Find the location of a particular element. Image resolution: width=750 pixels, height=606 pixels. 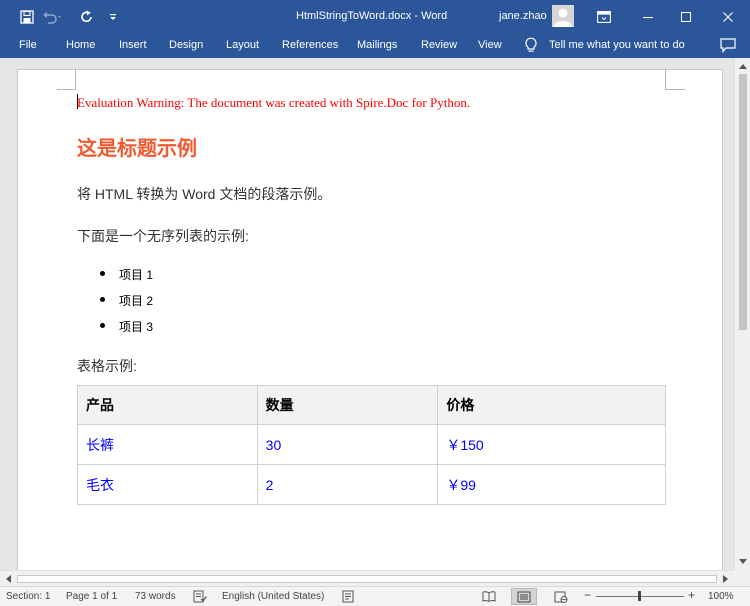

tab-review: Review is located at coordinates (439, 45).